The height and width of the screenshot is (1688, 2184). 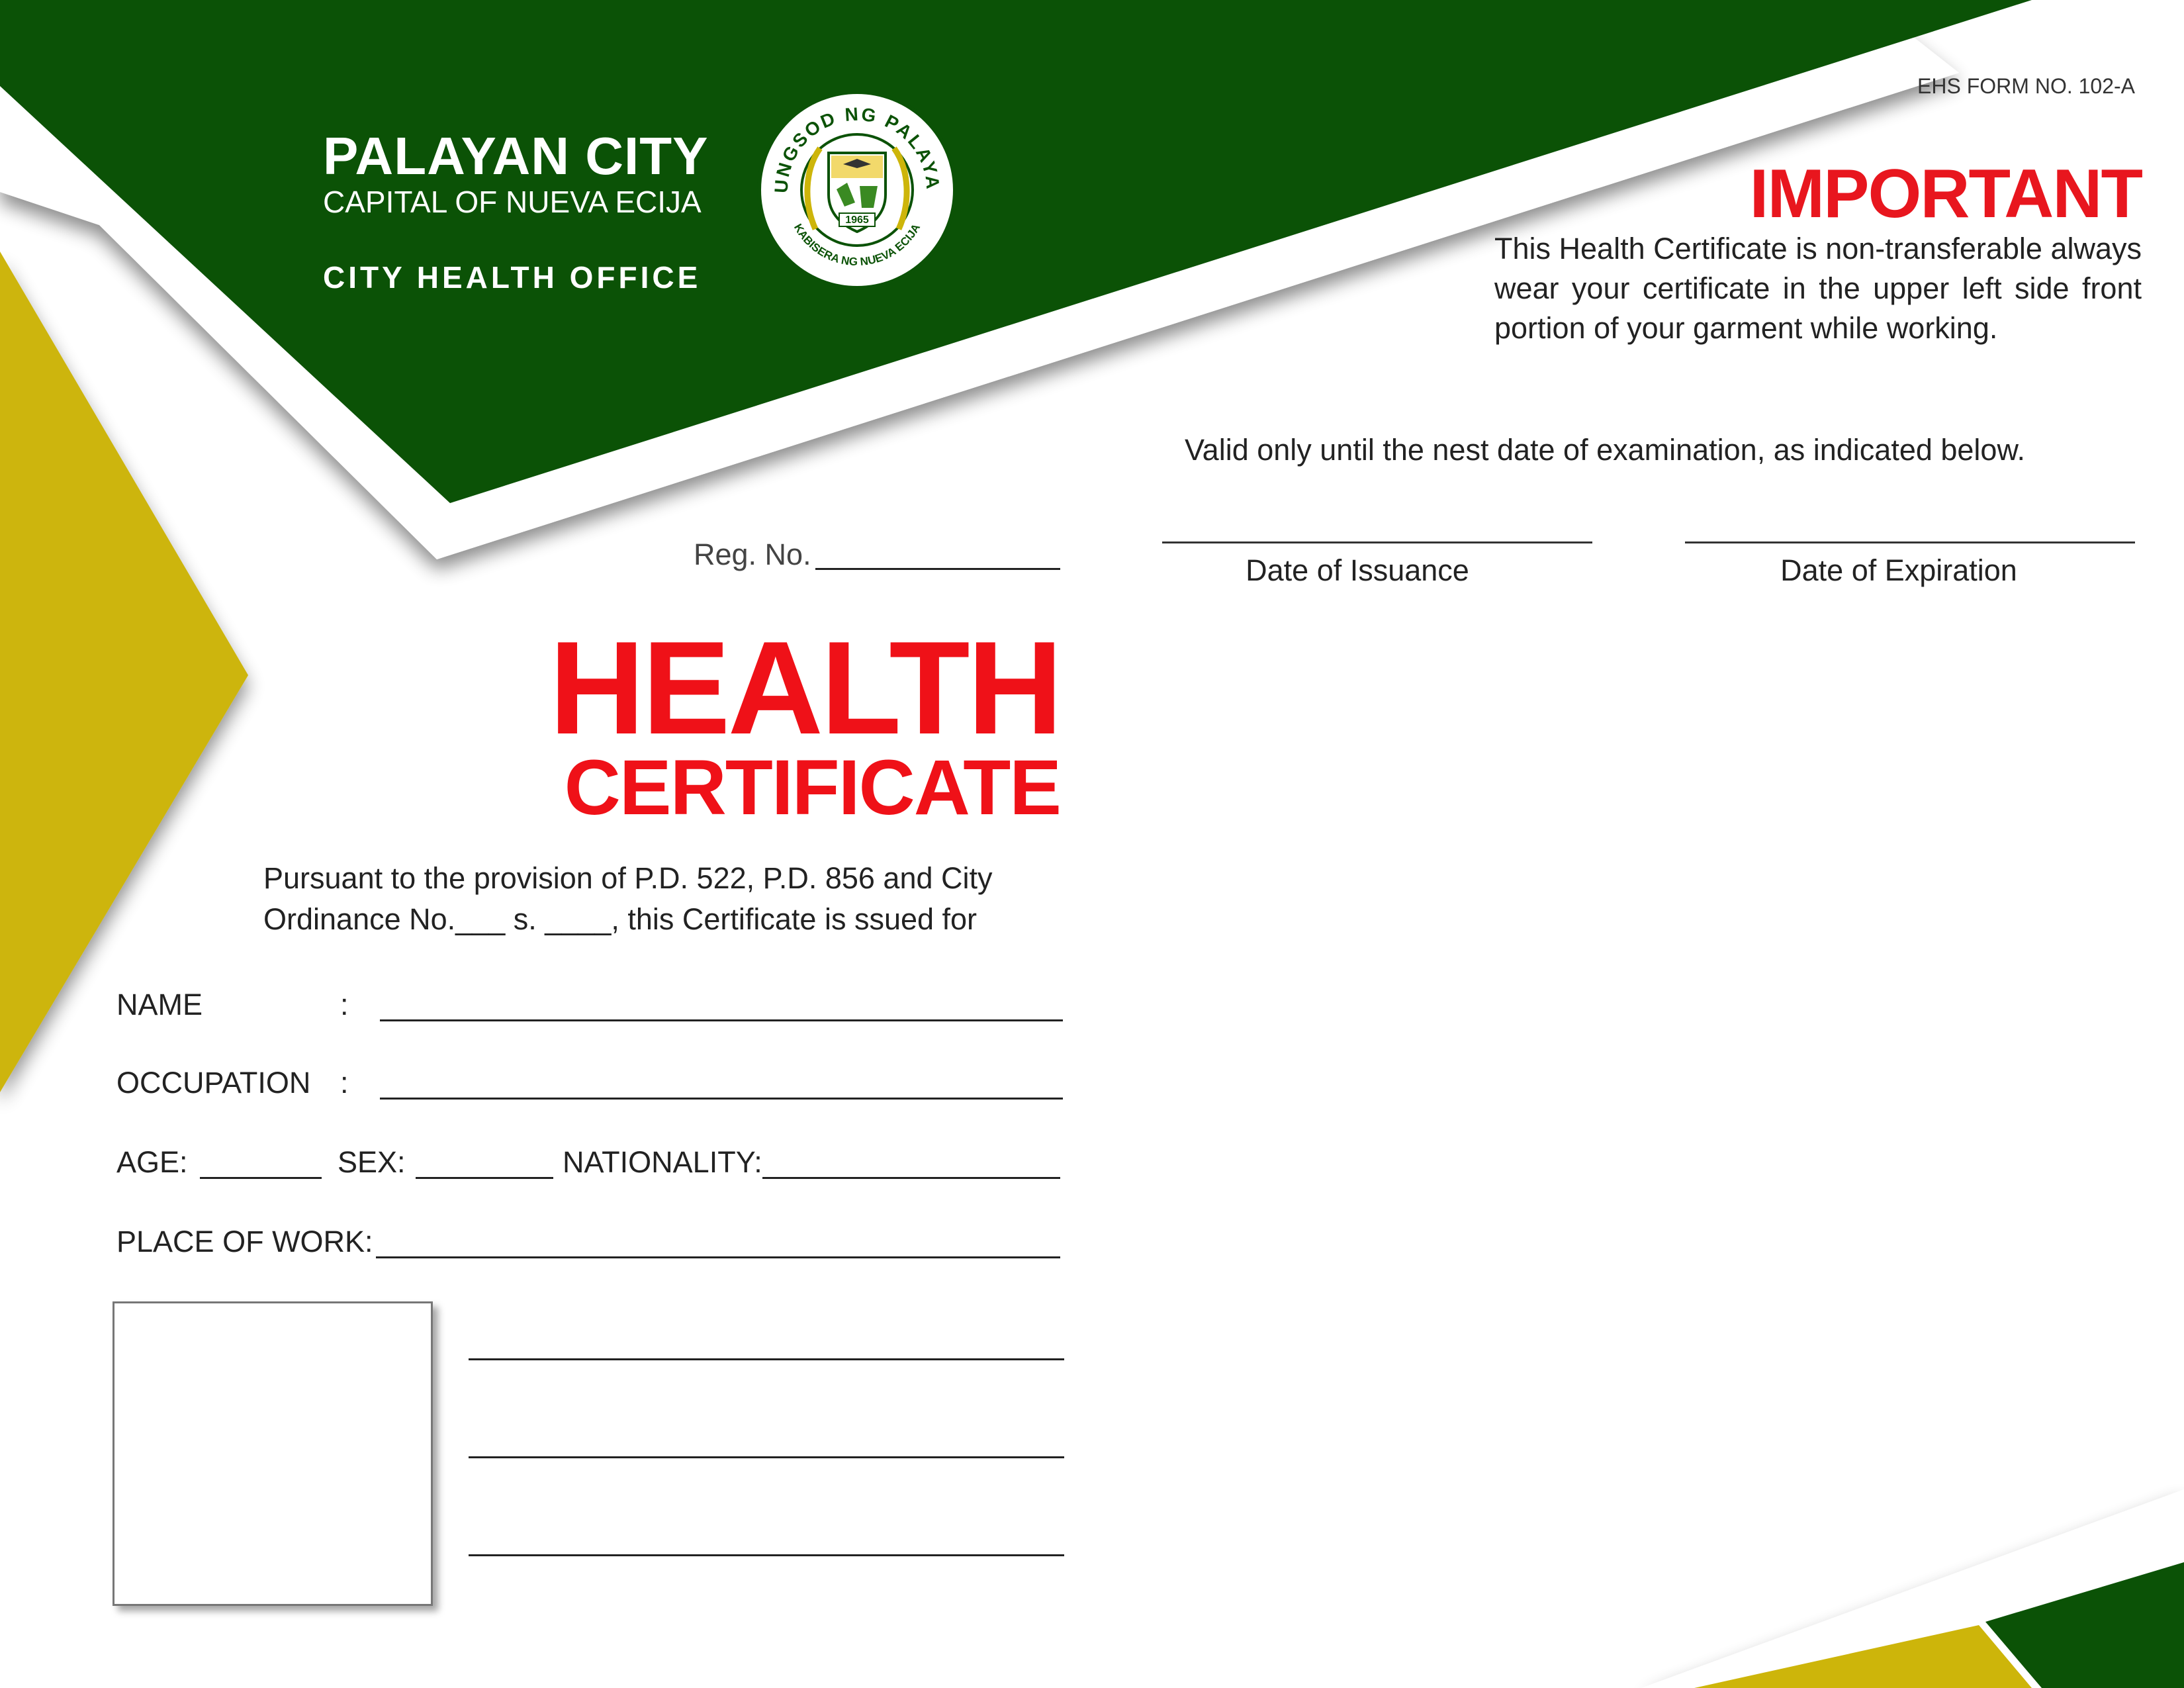 I want to click on occupation-field, so click(x=721, y=1099).